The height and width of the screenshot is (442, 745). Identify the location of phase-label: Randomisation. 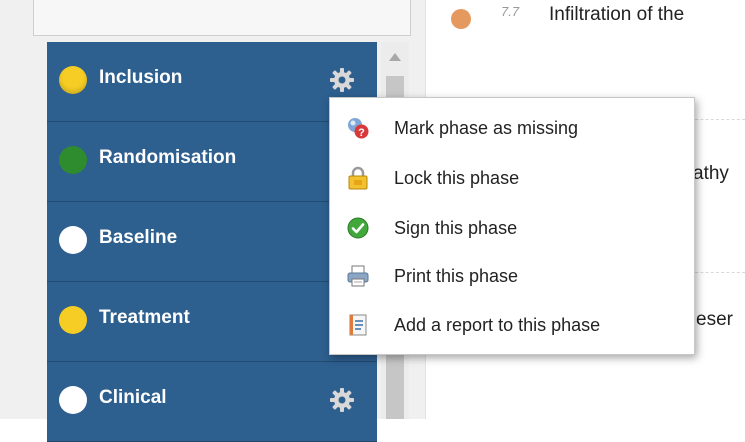
(168, 157).